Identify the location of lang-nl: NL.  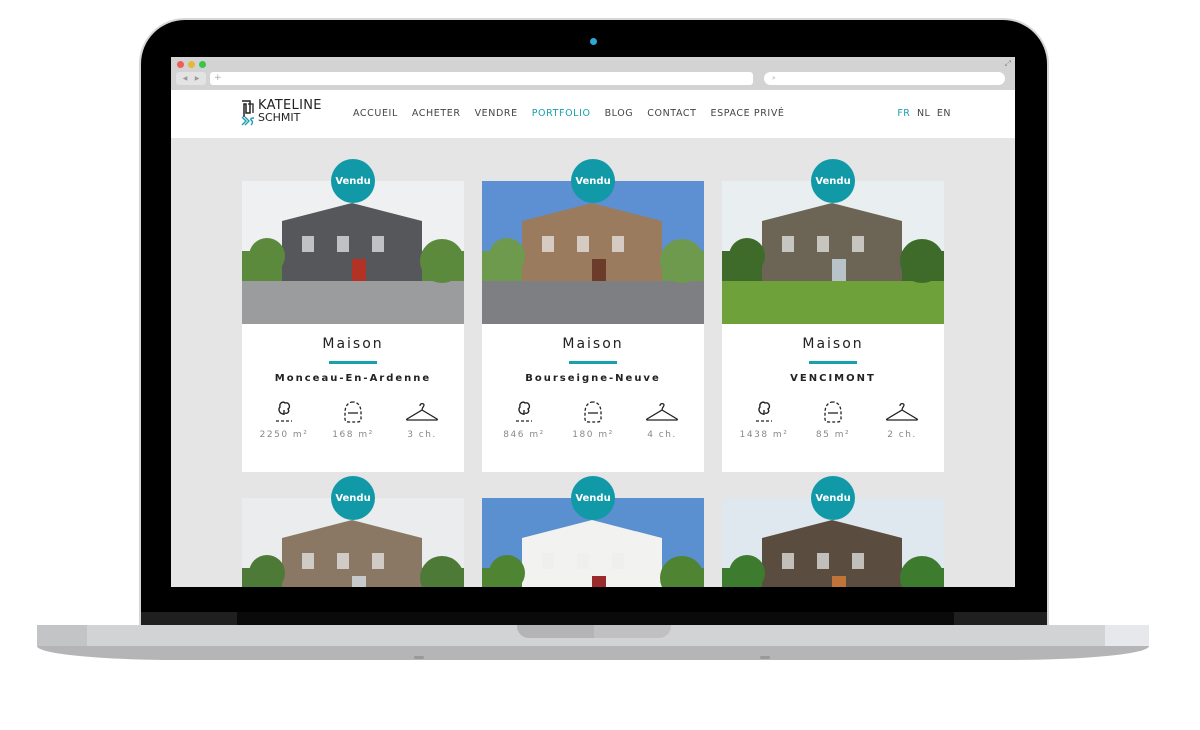
(923, 113).